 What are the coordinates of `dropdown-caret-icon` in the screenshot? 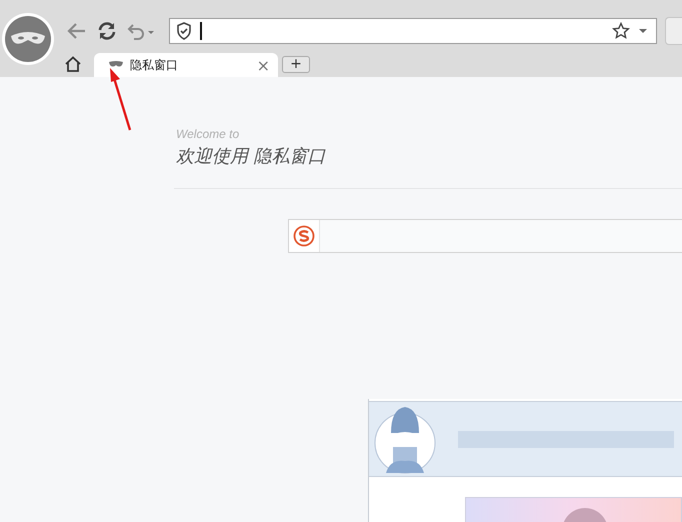 It's located at (643, 31).